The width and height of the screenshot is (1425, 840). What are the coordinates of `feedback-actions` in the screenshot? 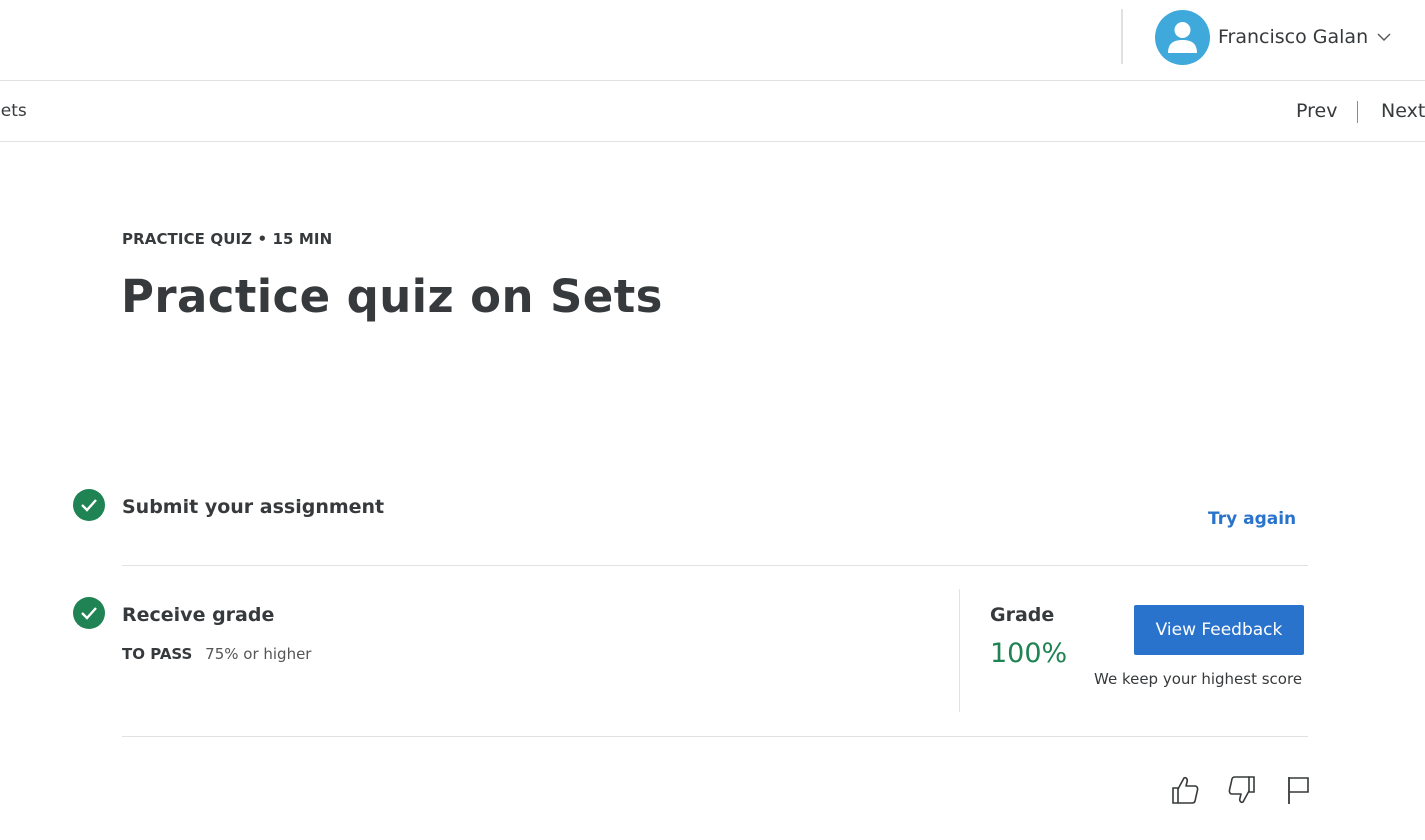 It's located at (1242, 790).